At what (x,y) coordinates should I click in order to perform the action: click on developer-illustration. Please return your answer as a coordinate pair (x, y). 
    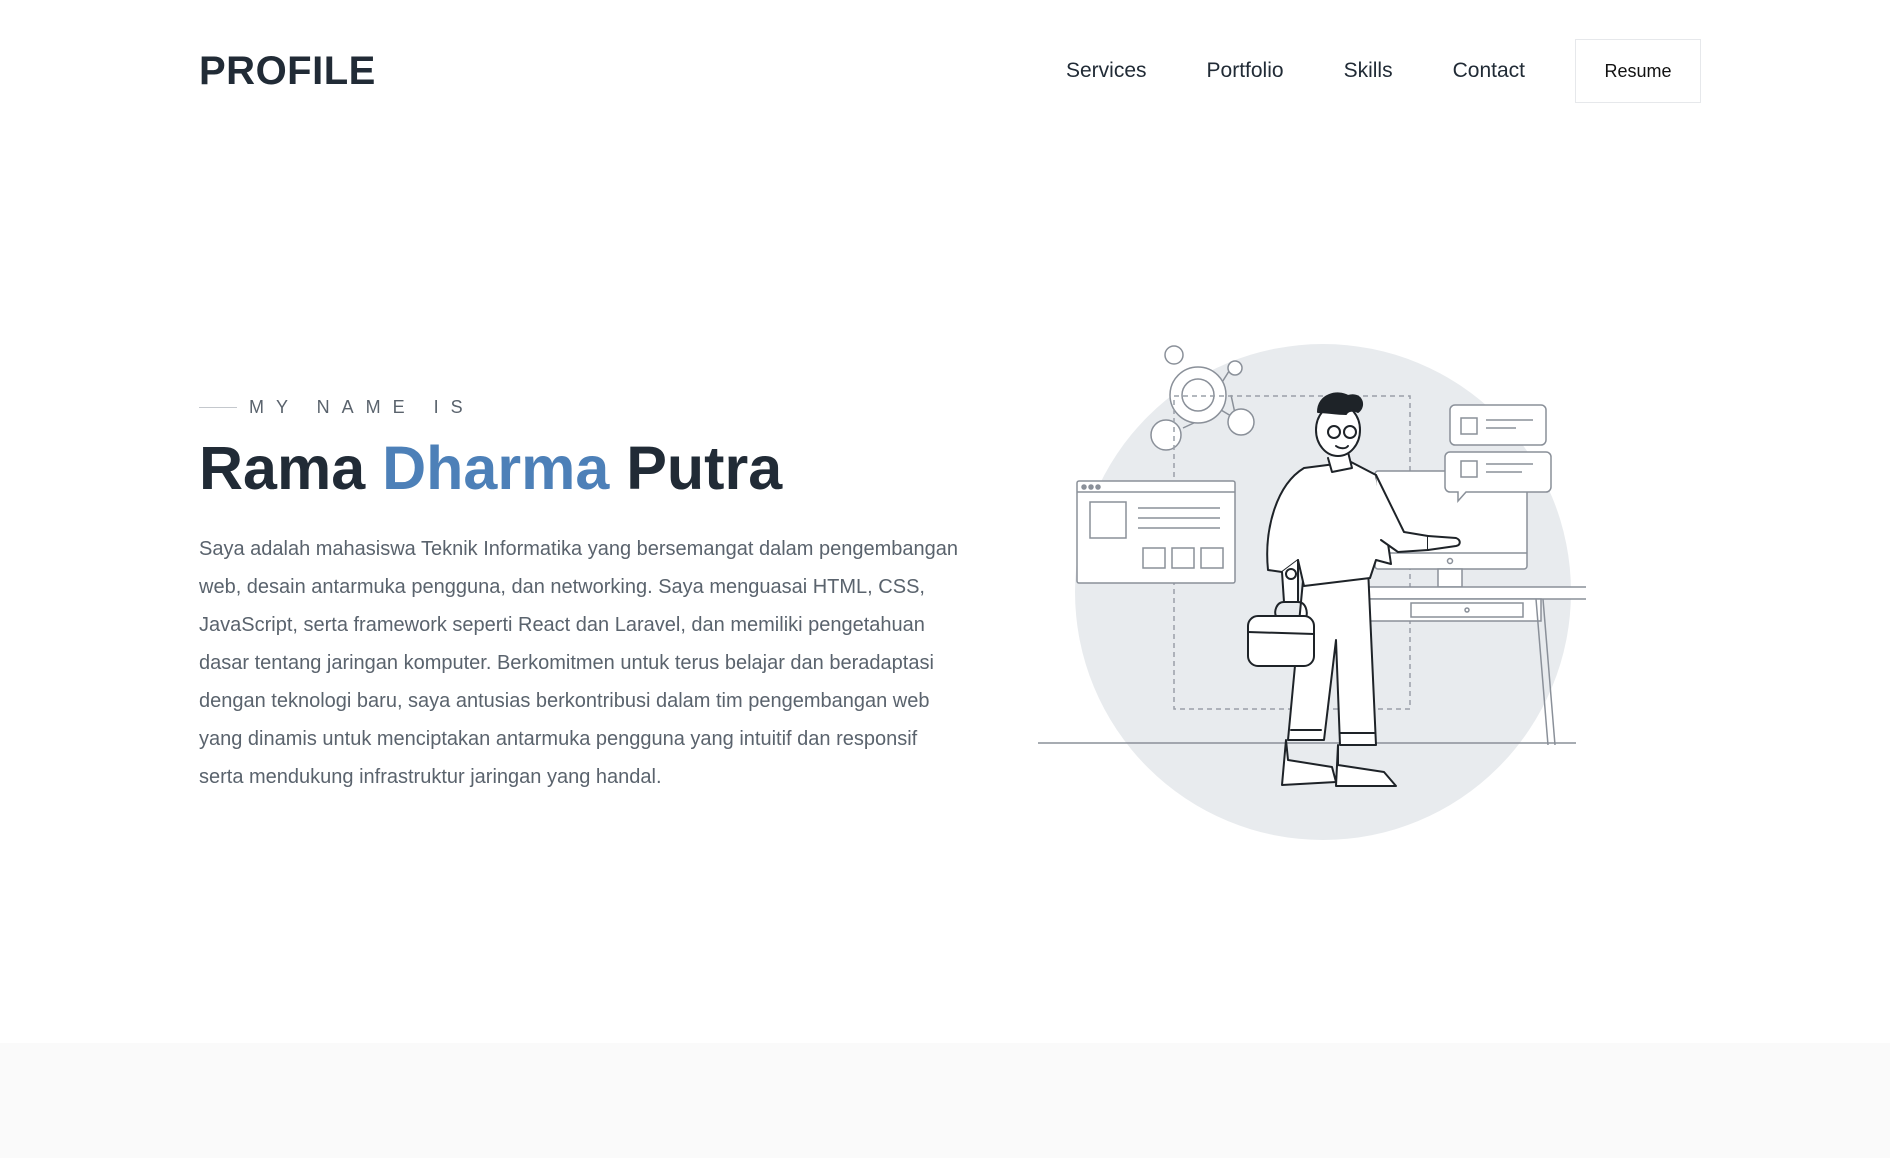
    Looking at the image, I should click on (1313, 595).